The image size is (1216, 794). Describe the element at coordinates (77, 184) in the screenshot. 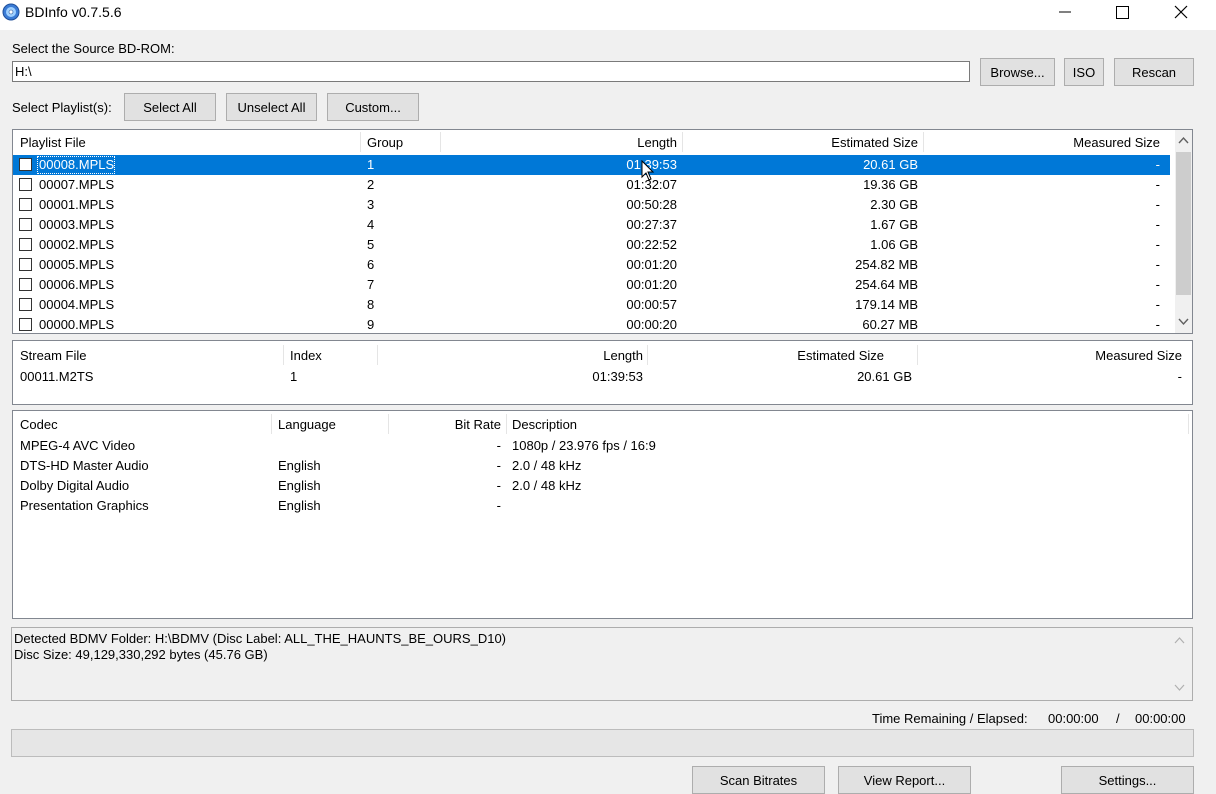

I see `playlist-file-cell: 00007.MPLS` at that location.